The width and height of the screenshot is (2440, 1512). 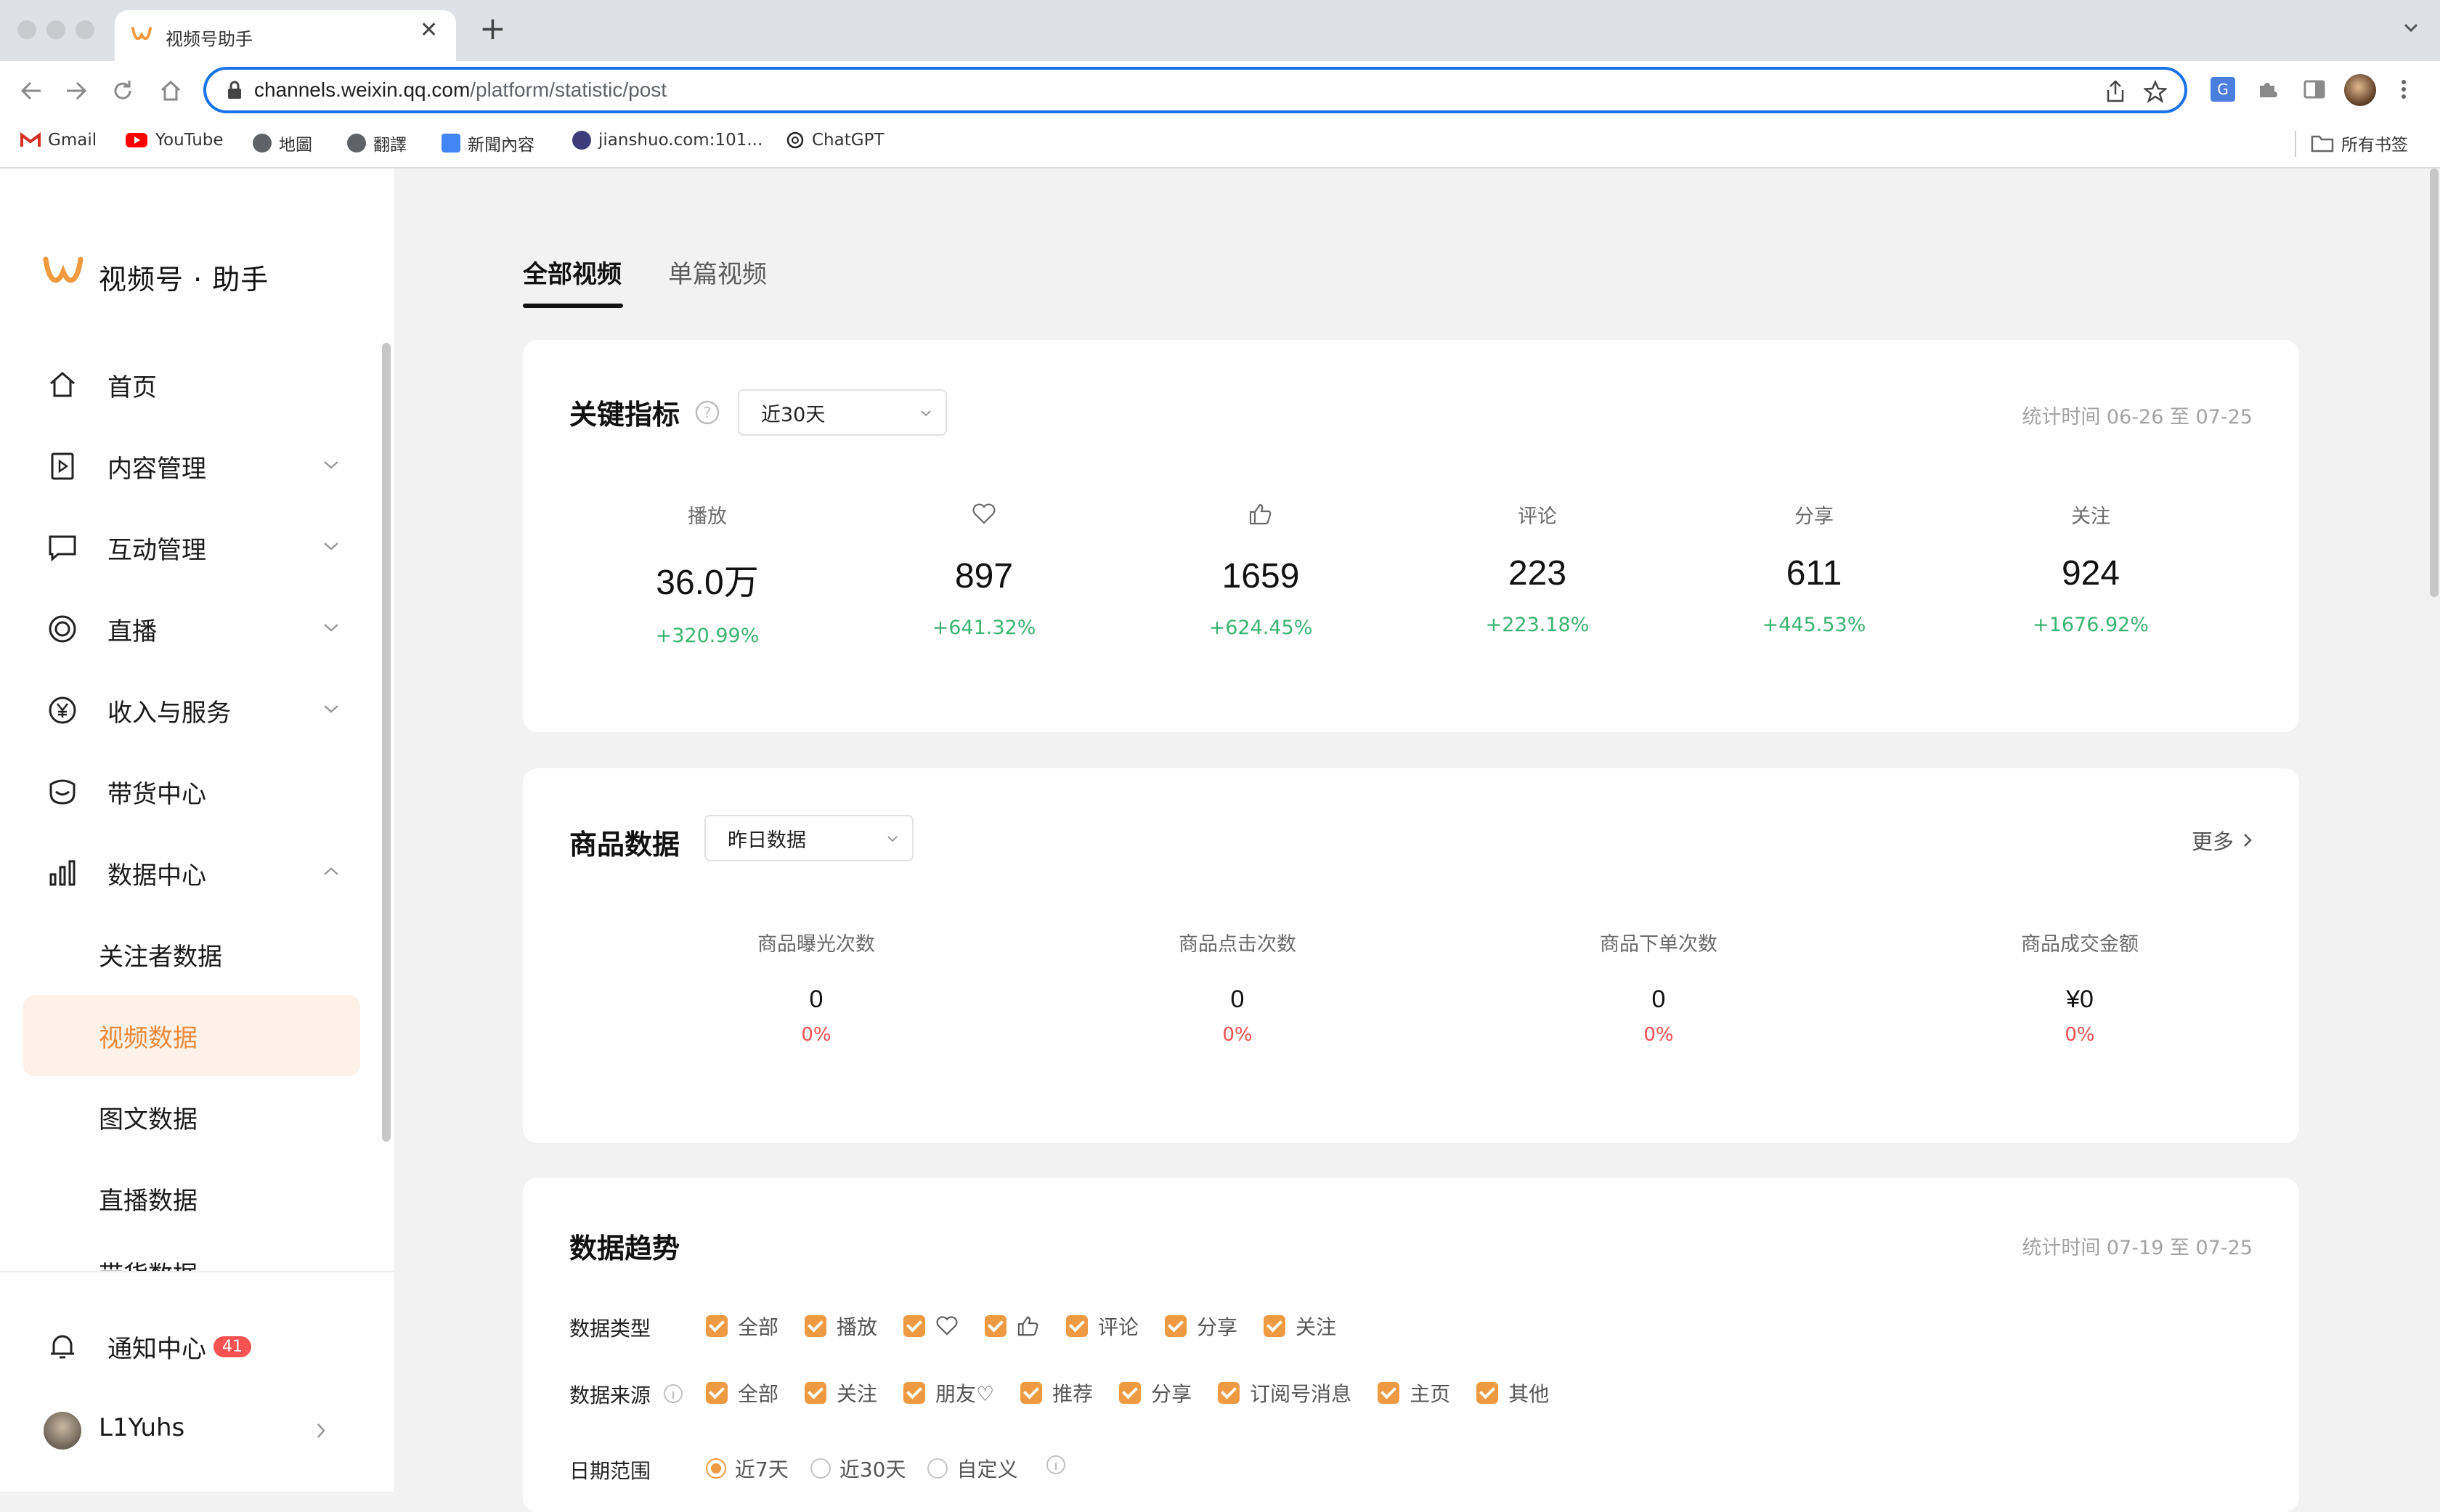 What do you see at coordinates (2268, 89) in the screenshot?
I see `extensions-puzzle-icon` at bounding box center [2268, 89].